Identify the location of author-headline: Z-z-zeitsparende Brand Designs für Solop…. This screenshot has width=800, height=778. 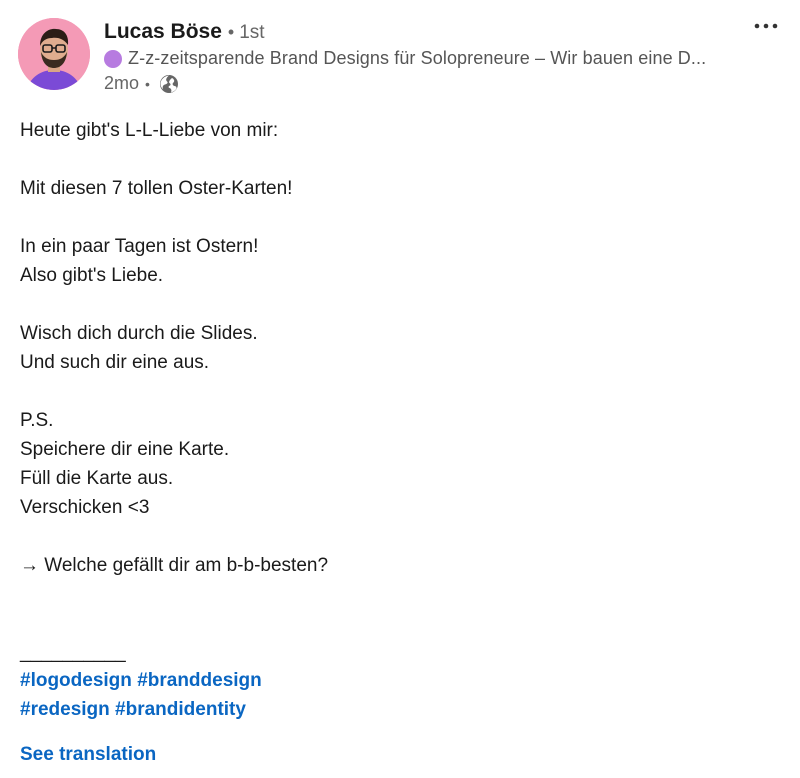
(417, 58).